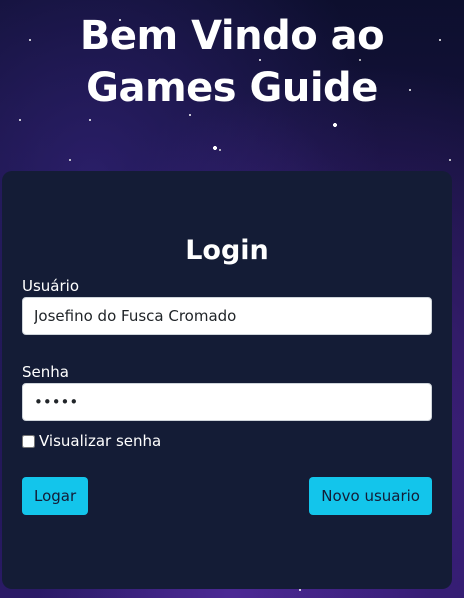 The image size is (464, 598). Describe the element at coordinates (55, 496) in the screenshot. I see `login-button: Logar` at that location.